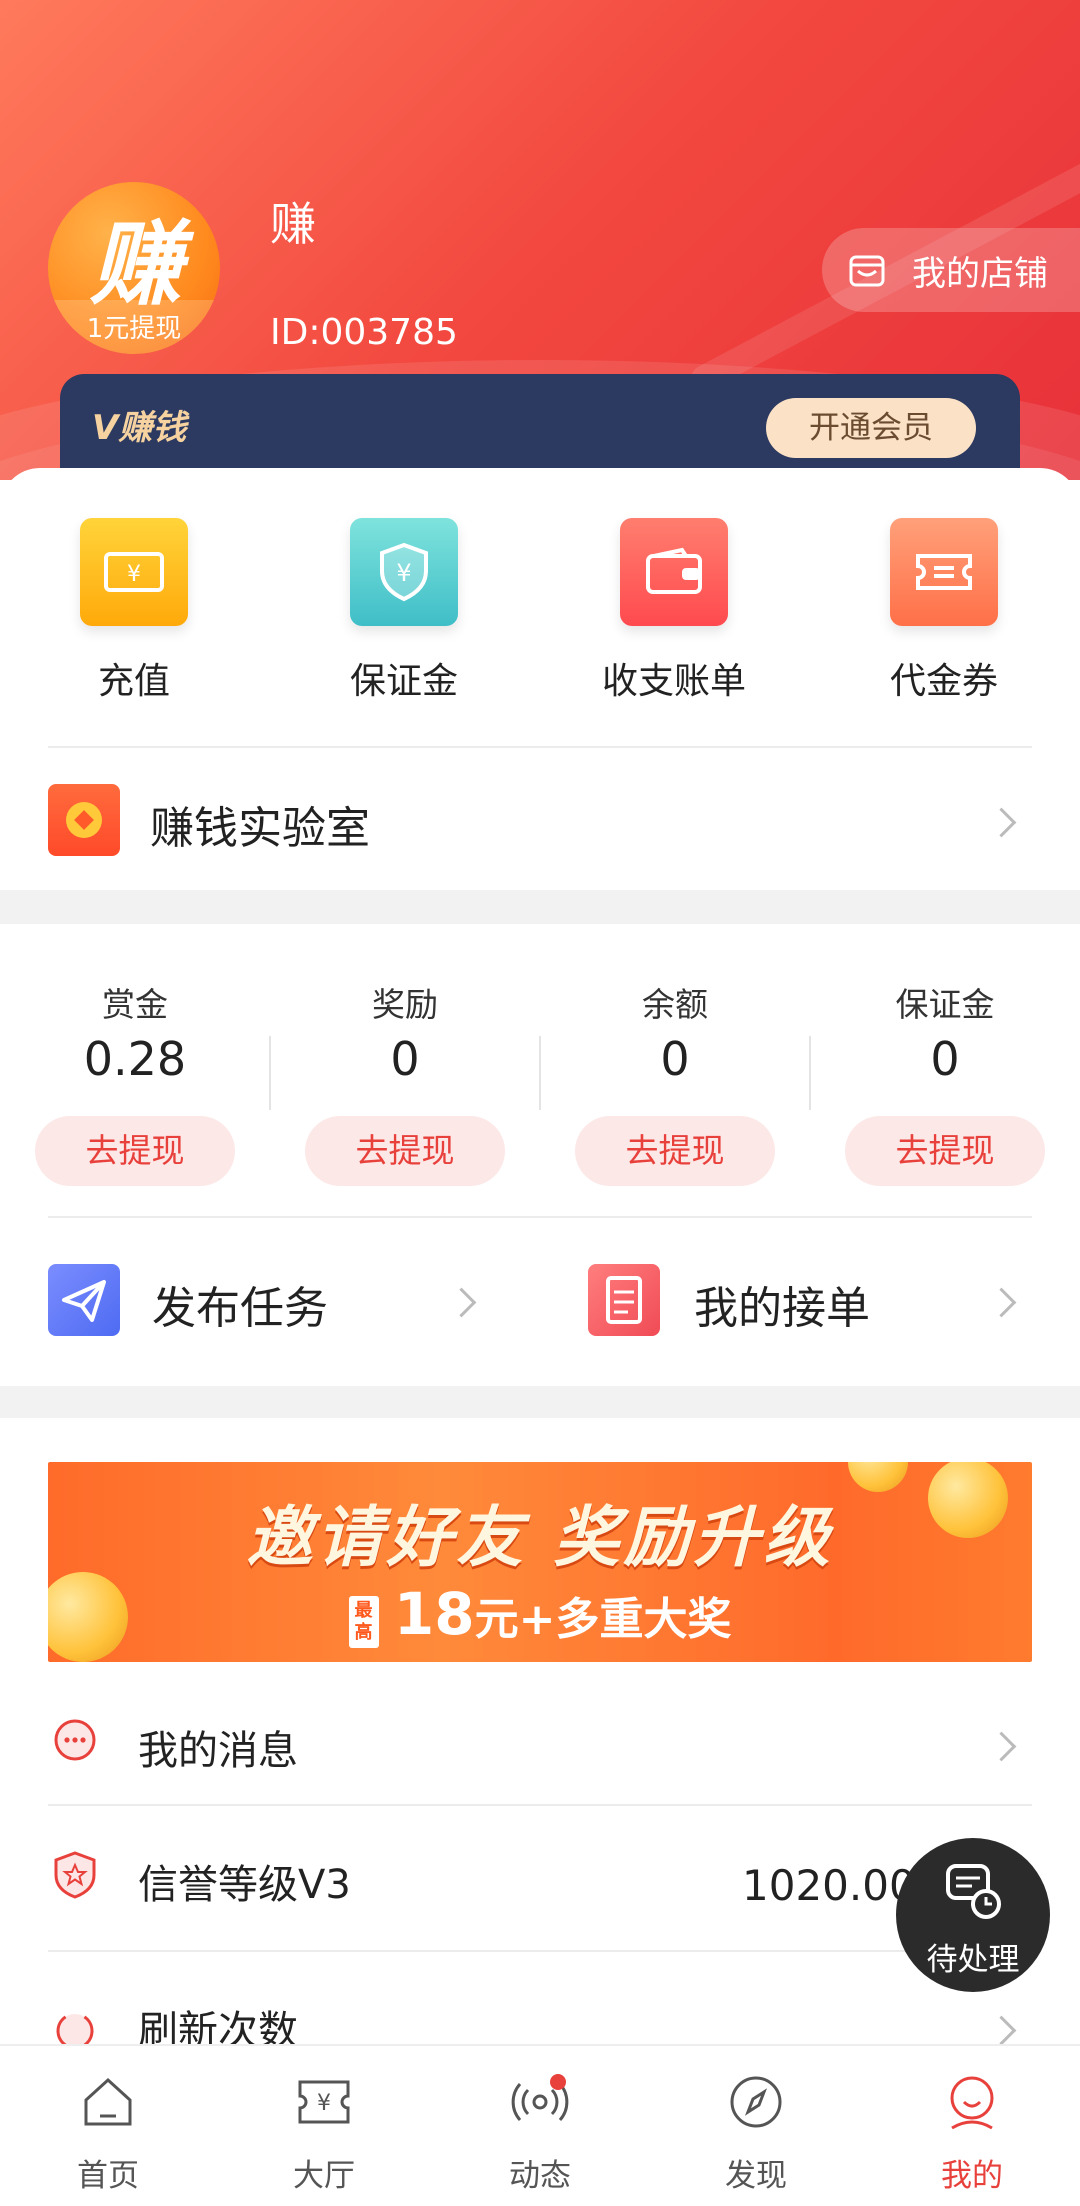 The image size is (1080, 2206). What do you see at coordinates (260, 828) in the screenshot?
I see `lab-label: 赚钱实验室` at bounding box center [260, 828].